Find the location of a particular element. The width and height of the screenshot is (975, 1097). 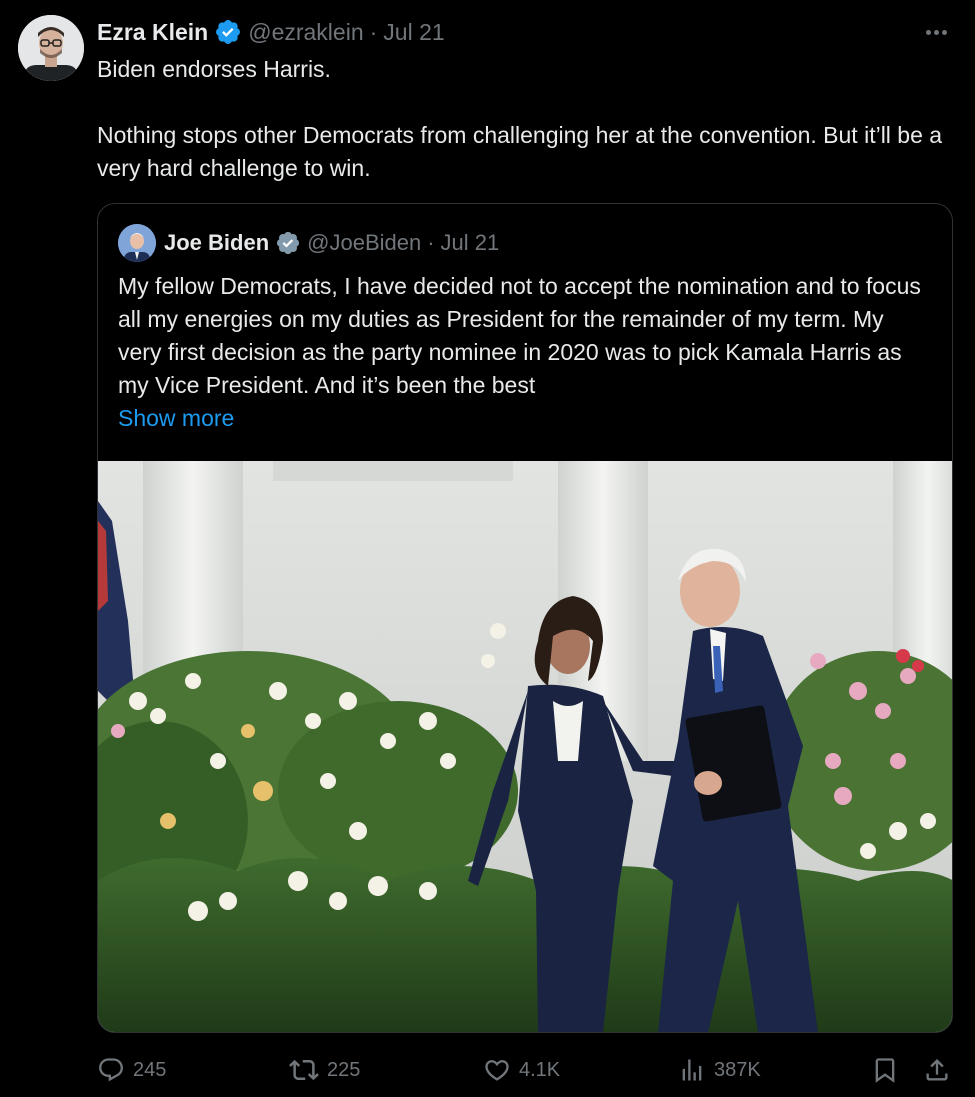

tweet-header: Ezra Klein @ezraklein · Jul 21 is located at coordinates (271, 32).